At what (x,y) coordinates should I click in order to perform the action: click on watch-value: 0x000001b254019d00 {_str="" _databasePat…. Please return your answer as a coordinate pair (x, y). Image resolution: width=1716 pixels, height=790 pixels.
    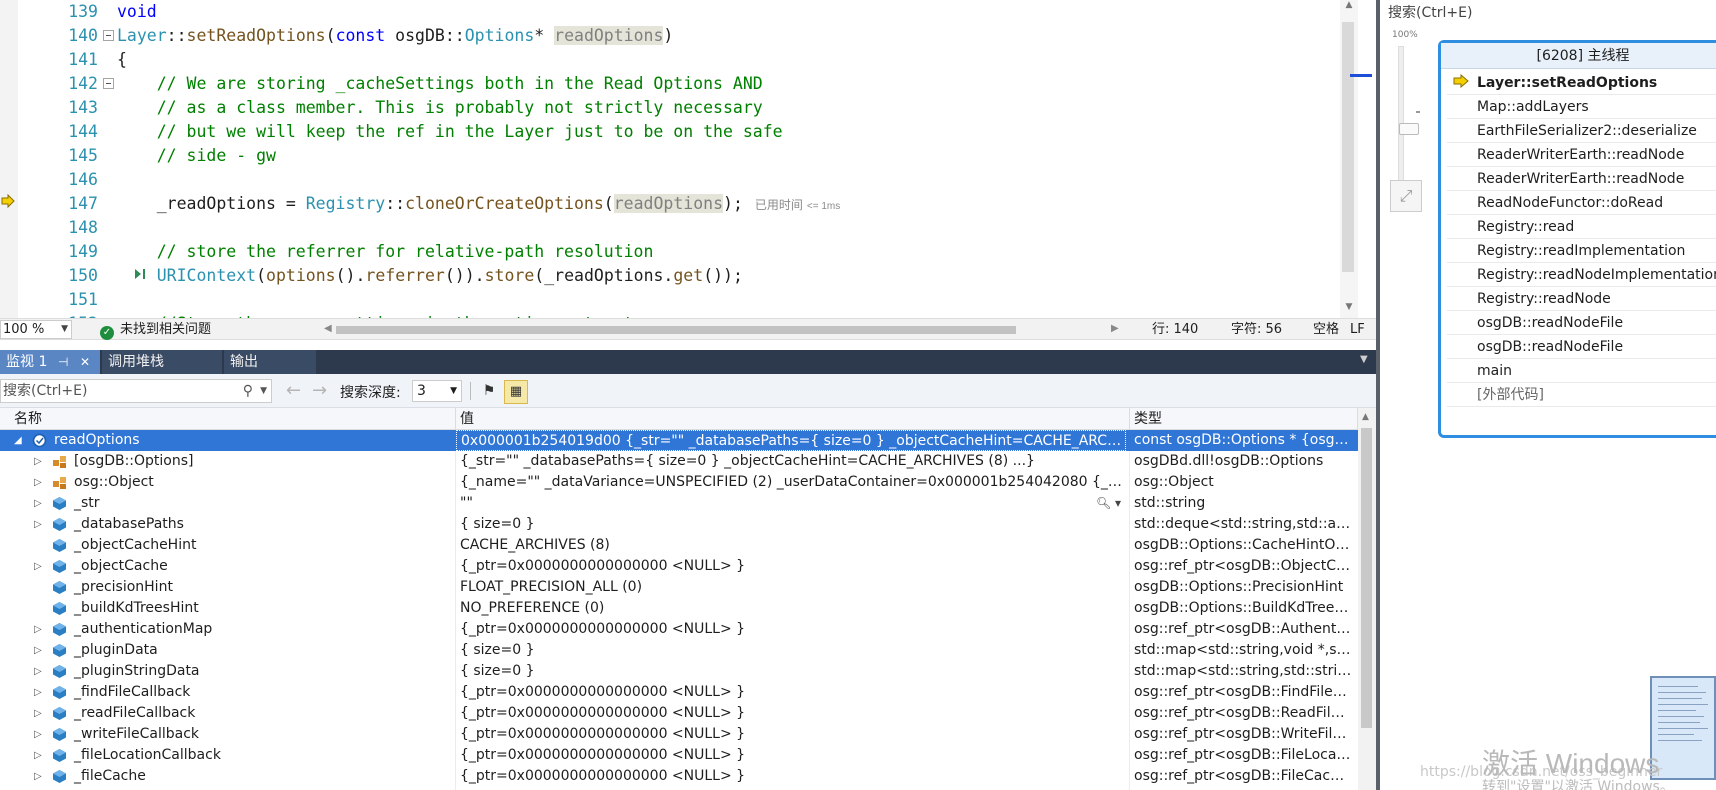
    Looking at the image, I should click on (791, 440).